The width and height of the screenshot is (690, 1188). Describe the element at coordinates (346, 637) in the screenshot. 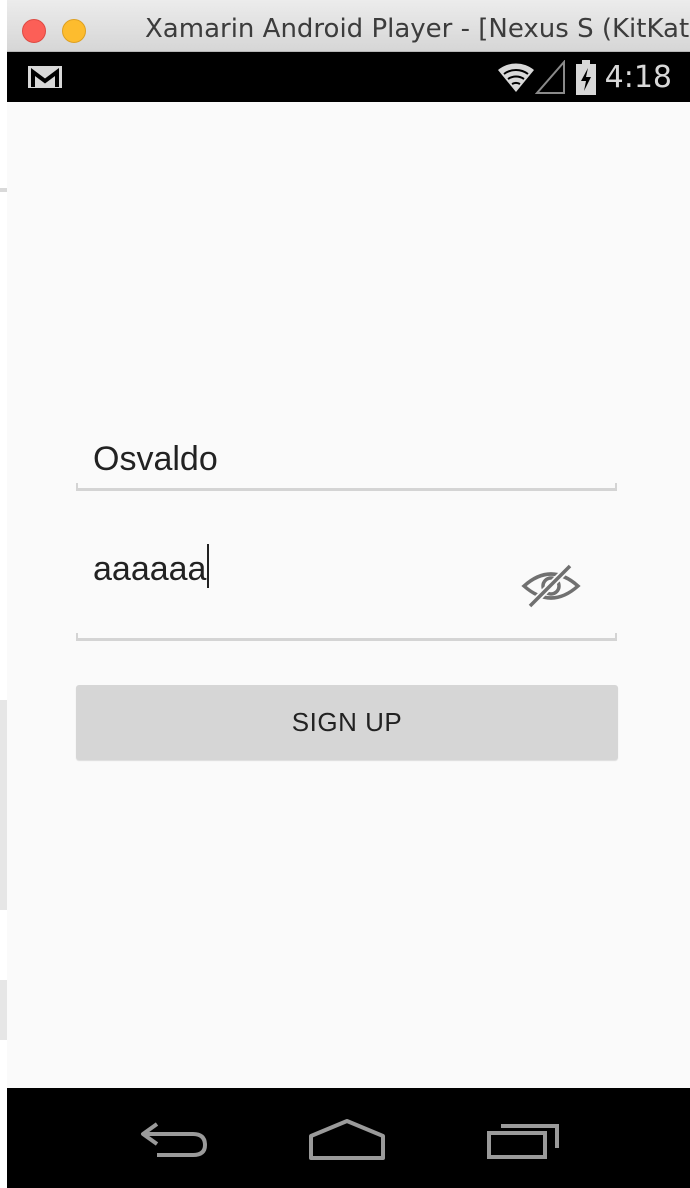

I see `password-underline` at that location.